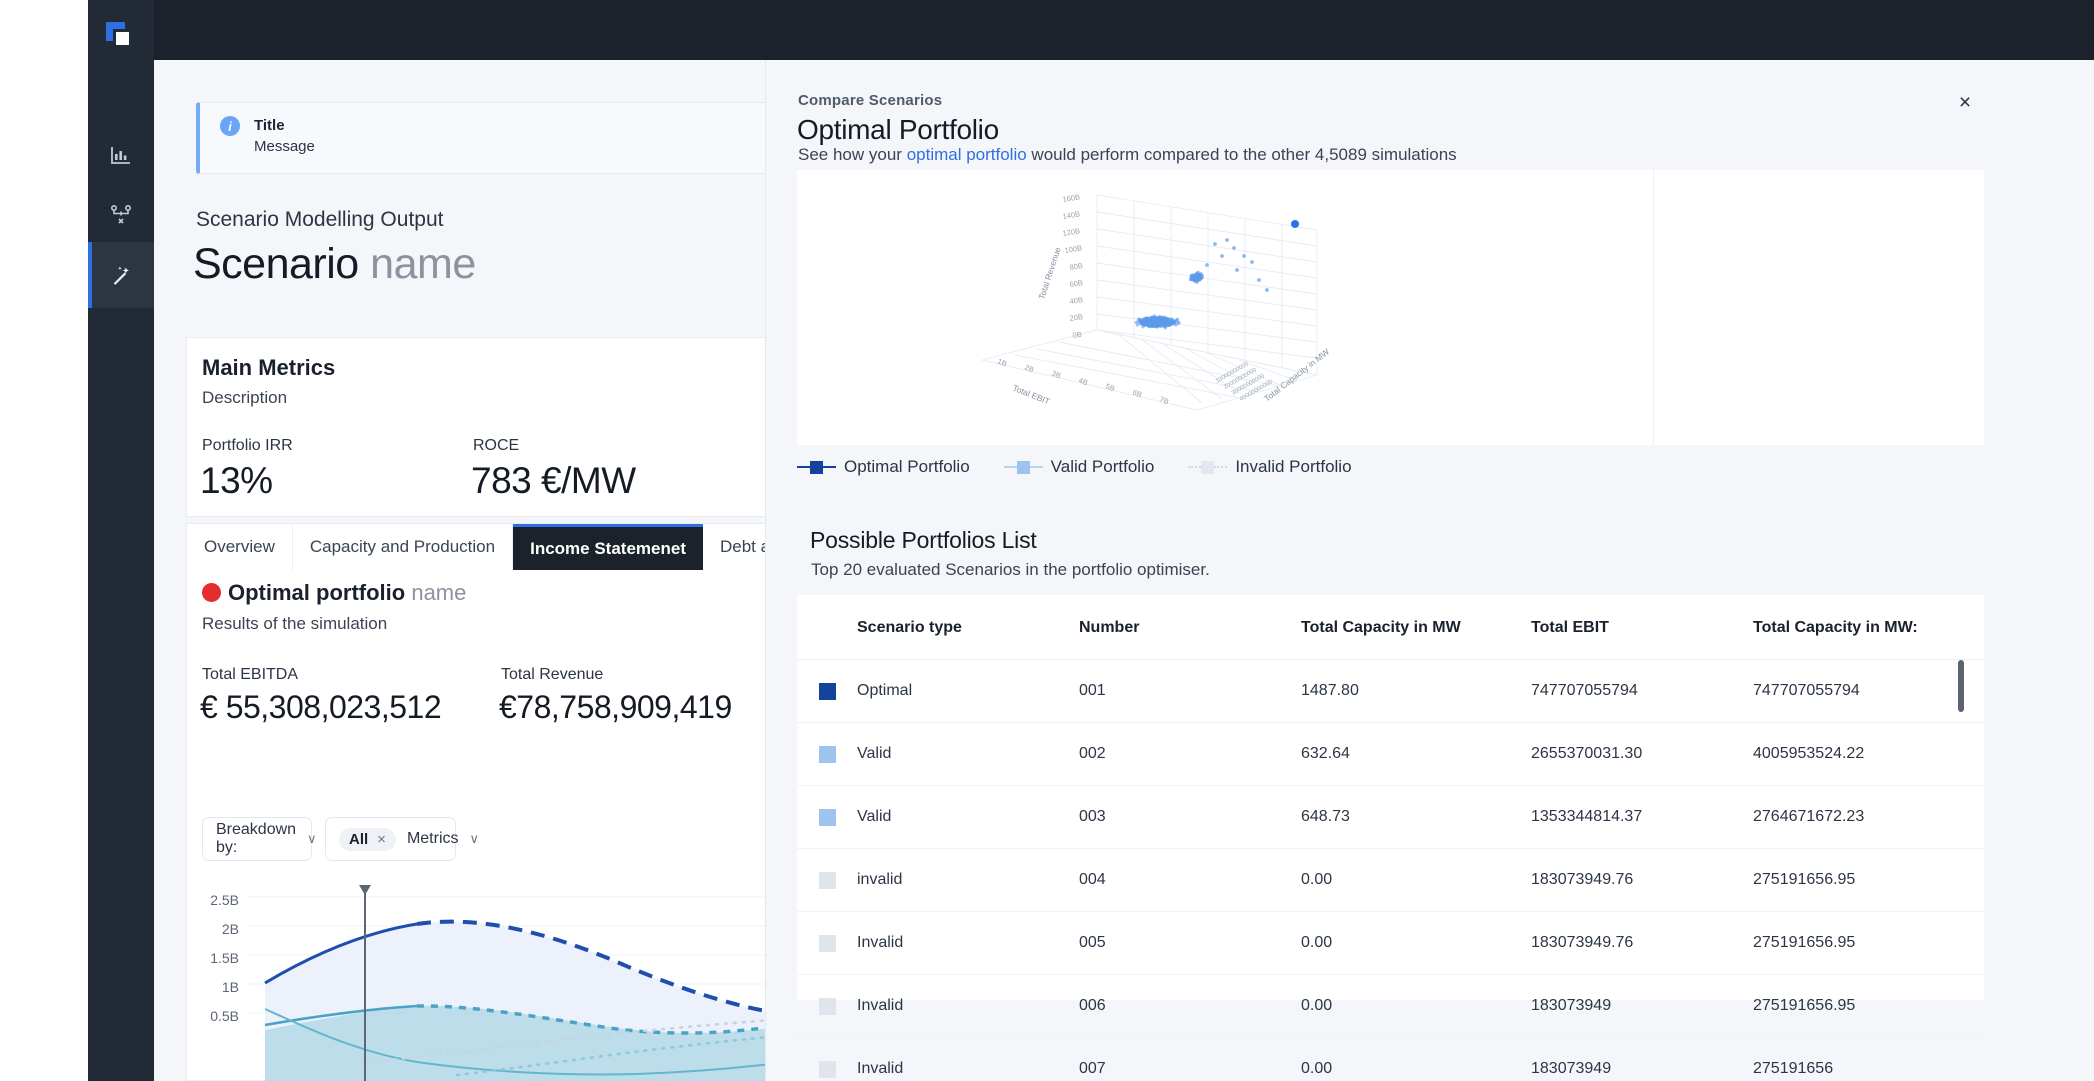 The width and height of the screenshot is (2094, 1081). I want to click on table-row: invalid 004 0.00 183073949.76 275191656.95, so click(1390, 880).